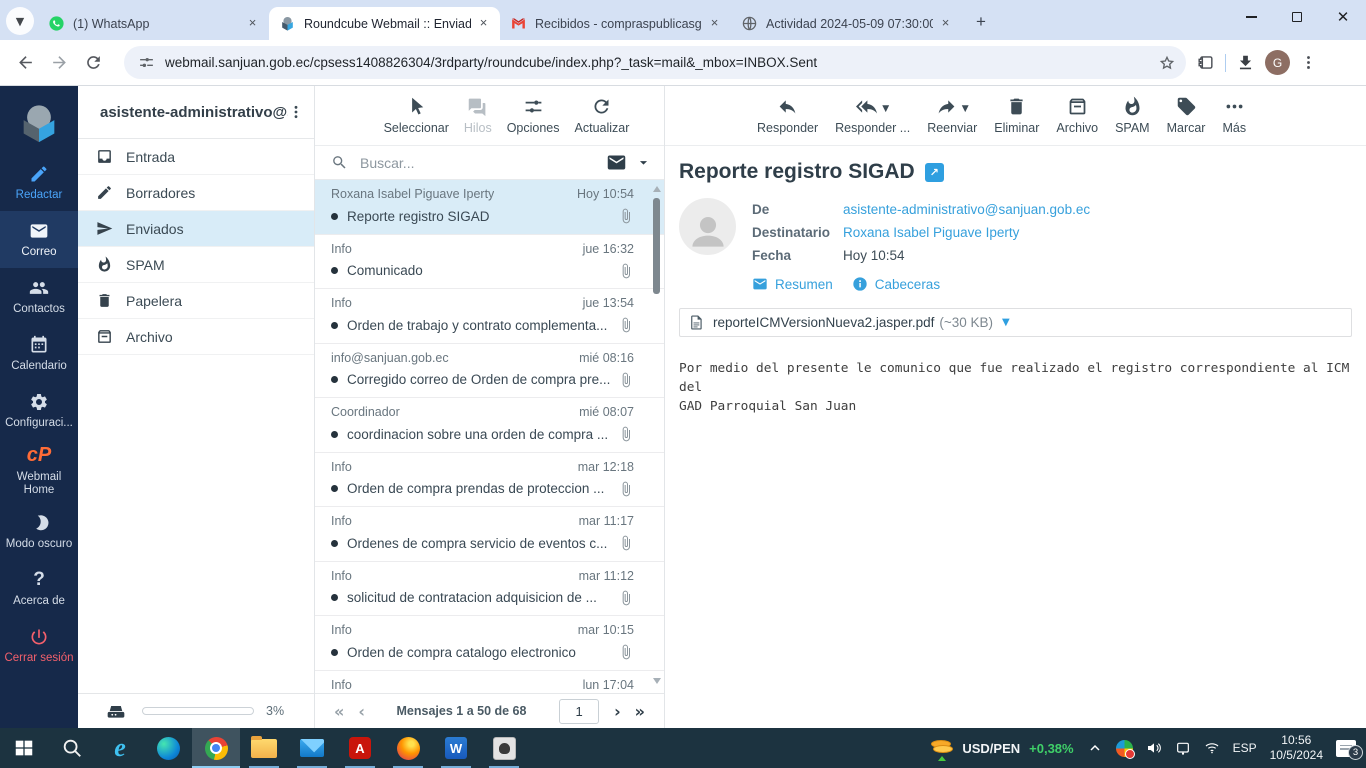 Image resolution: width=1366 pixels, height=768 pixels. Describe the element at coordinates (1167, 63) in the screenshot. I see `bookmark-star-icon` at that location.